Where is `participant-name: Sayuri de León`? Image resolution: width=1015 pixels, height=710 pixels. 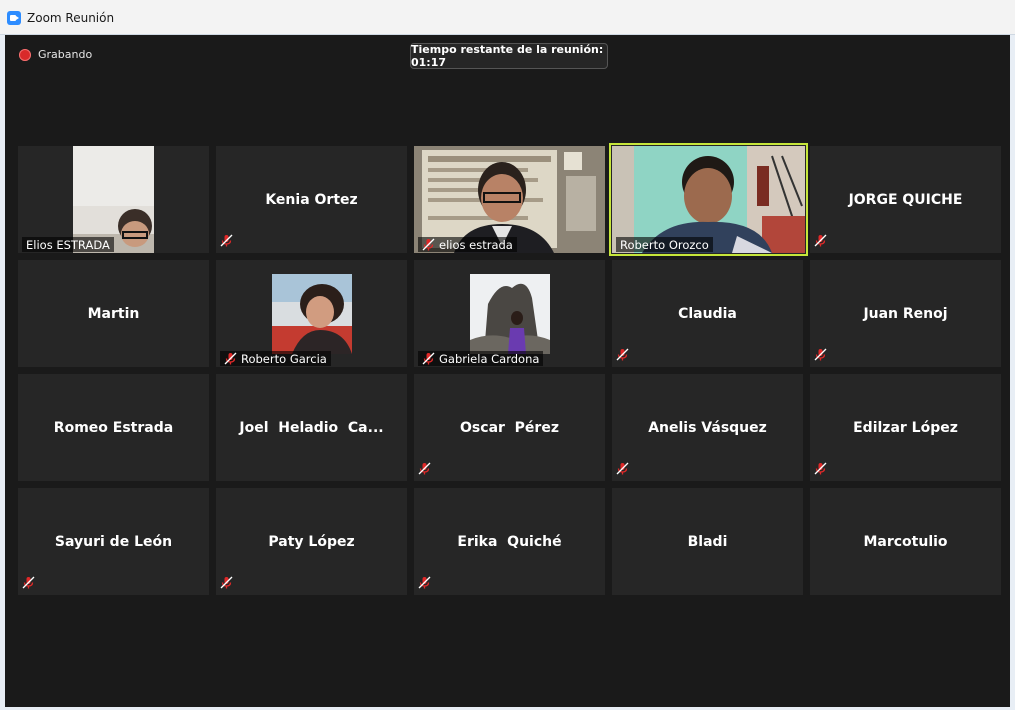 participant-name: Sayuri de León is located at coordinates (113, 541).